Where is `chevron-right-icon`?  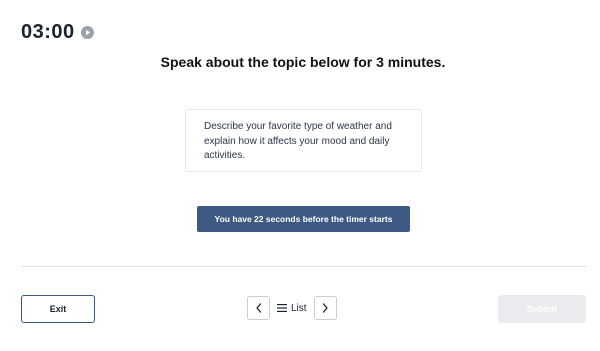
chevron-right-icon is located at coordinates (325, 308).